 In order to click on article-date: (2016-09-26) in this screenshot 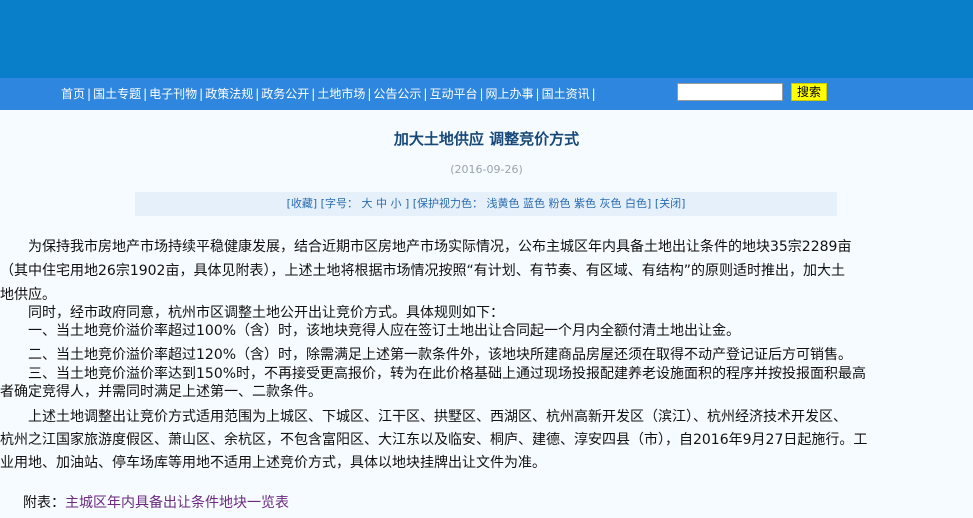, I will do `click(486, 169)`.